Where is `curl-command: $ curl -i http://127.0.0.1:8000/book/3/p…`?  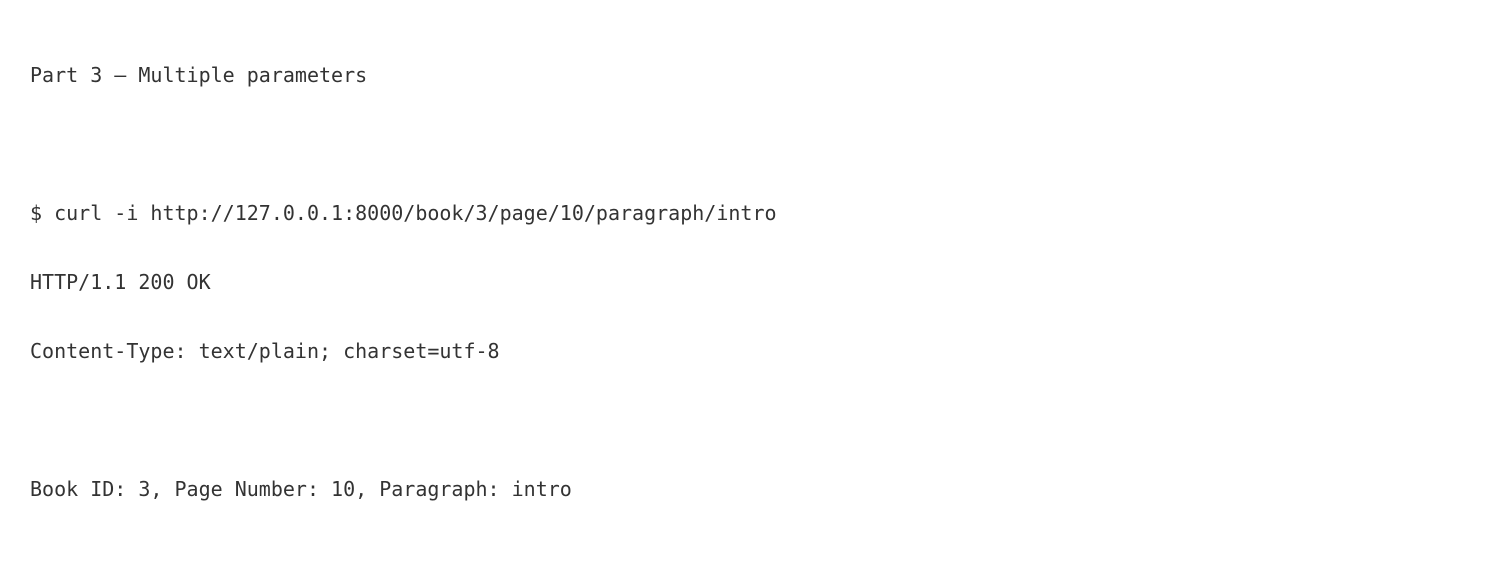 curl-command: $ curl -i http://127.0.0.1:8000/book/3/p… is located at coordinates (403, 213).